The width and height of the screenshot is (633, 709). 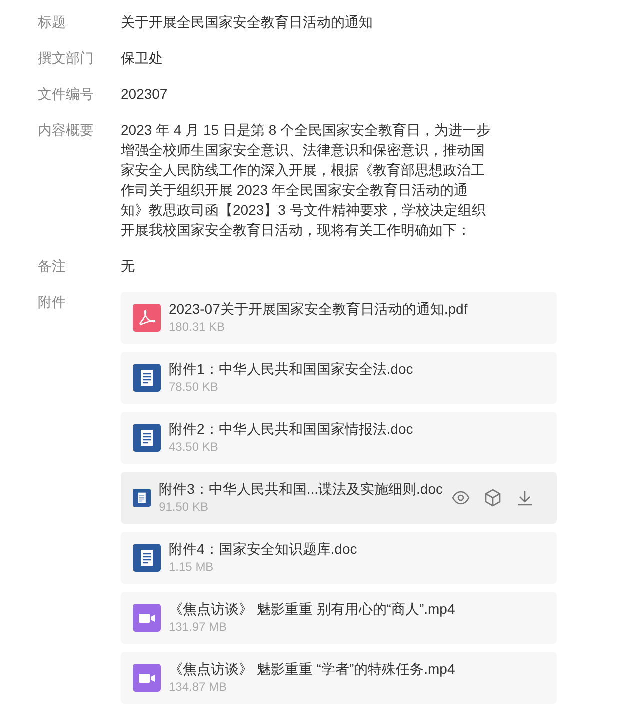 What do you see at coordinates (319, 309) in the screenshot?
I see `file-name: 2023-07关于开展国家安全教育日活动的通知.pdf` at bounding box center [319, 309].